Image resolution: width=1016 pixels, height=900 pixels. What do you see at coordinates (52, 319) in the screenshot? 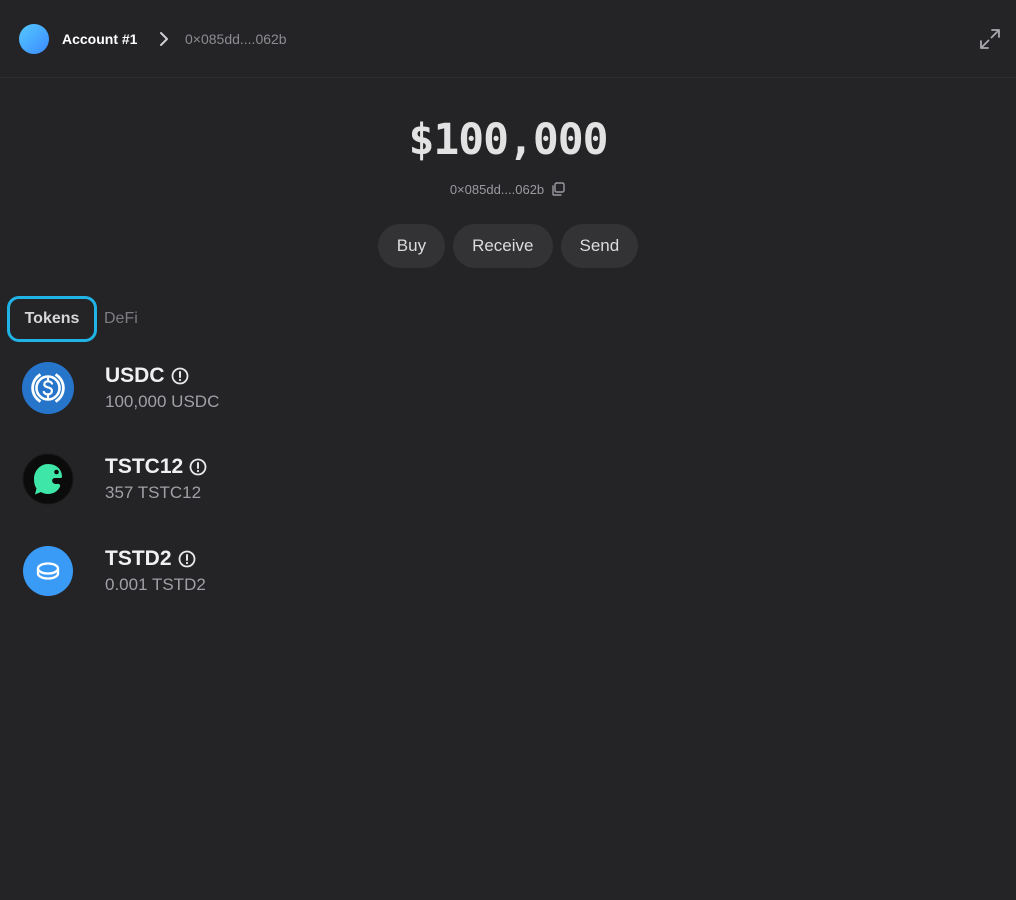
I see `tab-tokens: Tokens` at bounding box center [52, 319].